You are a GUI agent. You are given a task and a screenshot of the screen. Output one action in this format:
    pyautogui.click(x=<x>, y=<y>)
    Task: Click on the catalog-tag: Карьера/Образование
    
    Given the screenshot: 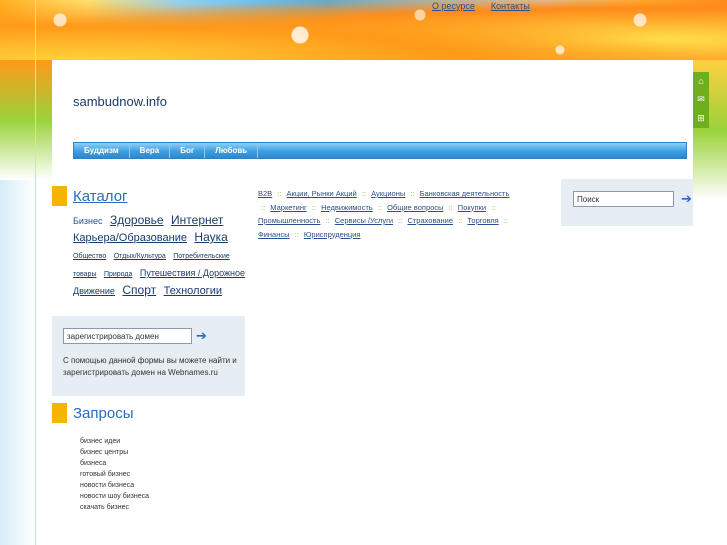 What is the action you would take?
    pyautogui.click(x=130, y=238)
    